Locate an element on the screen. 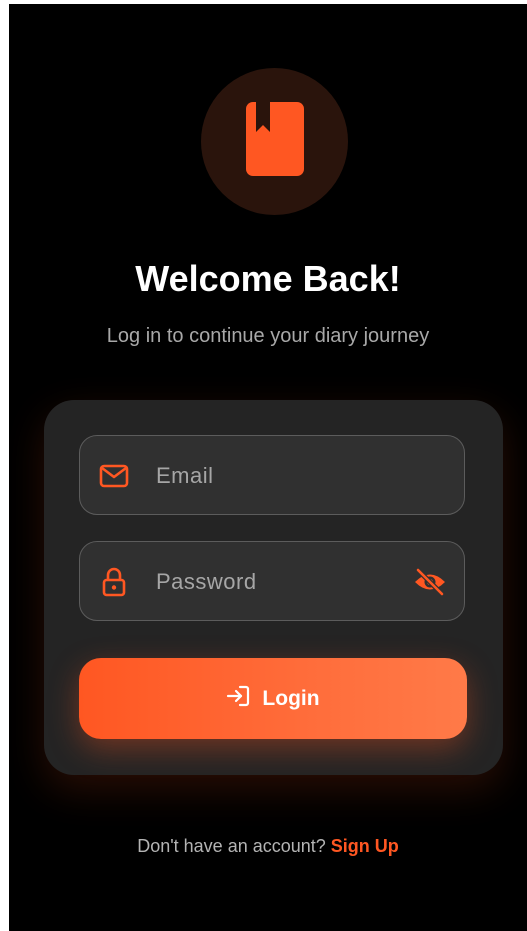 Image resolution: width=527 pixels, height=931 pixels. password-field is located at coordinates (272, 581).